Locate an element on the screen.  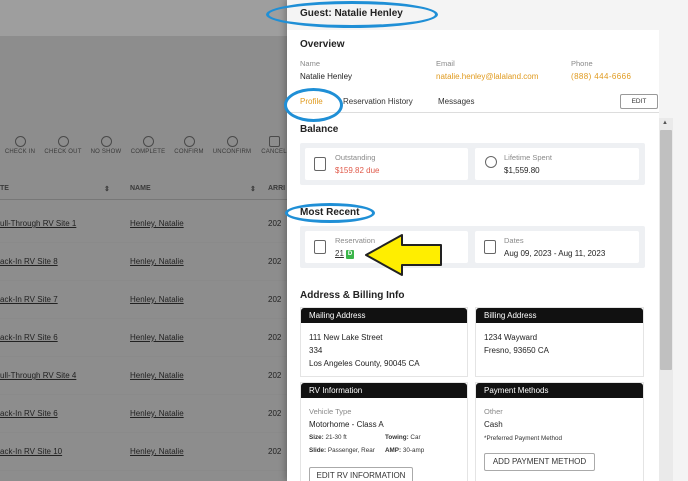
cancel-icon is located at coordinates (274, 141).